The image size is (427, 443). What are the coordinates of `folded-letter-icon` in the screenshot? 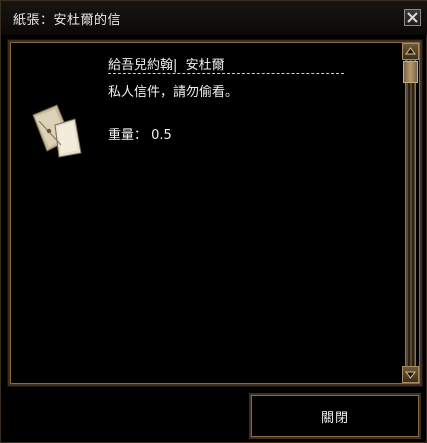 It's located at (57, 131).